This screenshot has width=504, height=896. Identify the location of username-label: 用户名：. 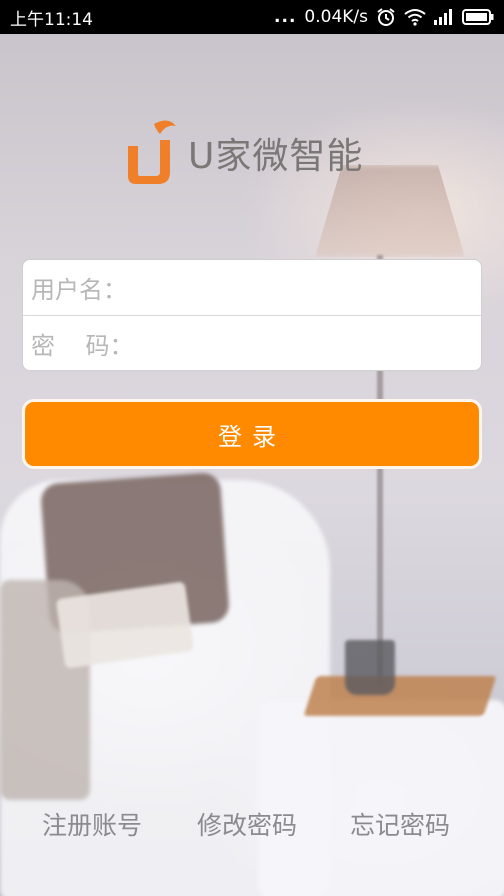
(79, 290).